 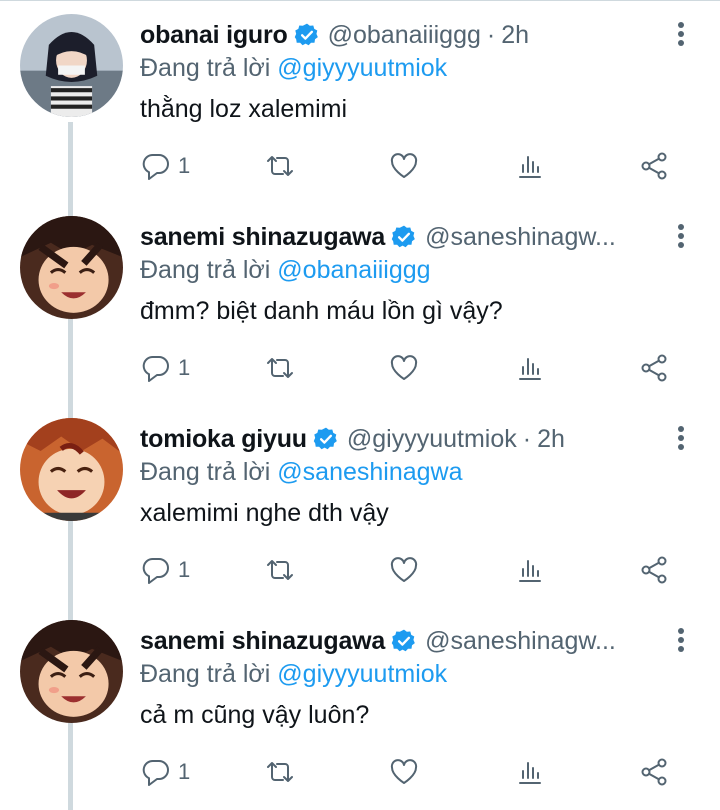 I want to click on tweet-header: tomioka giyuu @giyyyuutmiok · 2h, so click(x=400, y=439).